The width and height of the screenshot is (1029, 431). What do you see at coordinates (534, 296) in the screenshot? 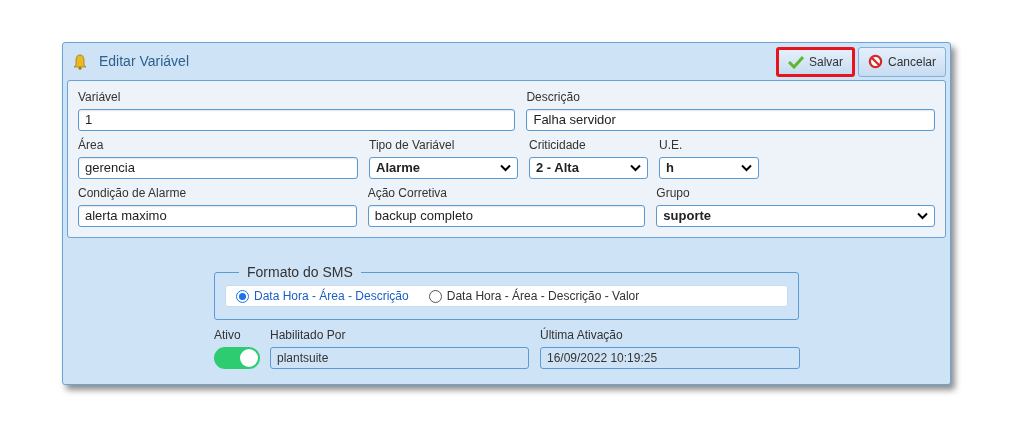
I see `radio-option: Data Hora - Área - Descrição - Valor` at bounding box center [534, 296].